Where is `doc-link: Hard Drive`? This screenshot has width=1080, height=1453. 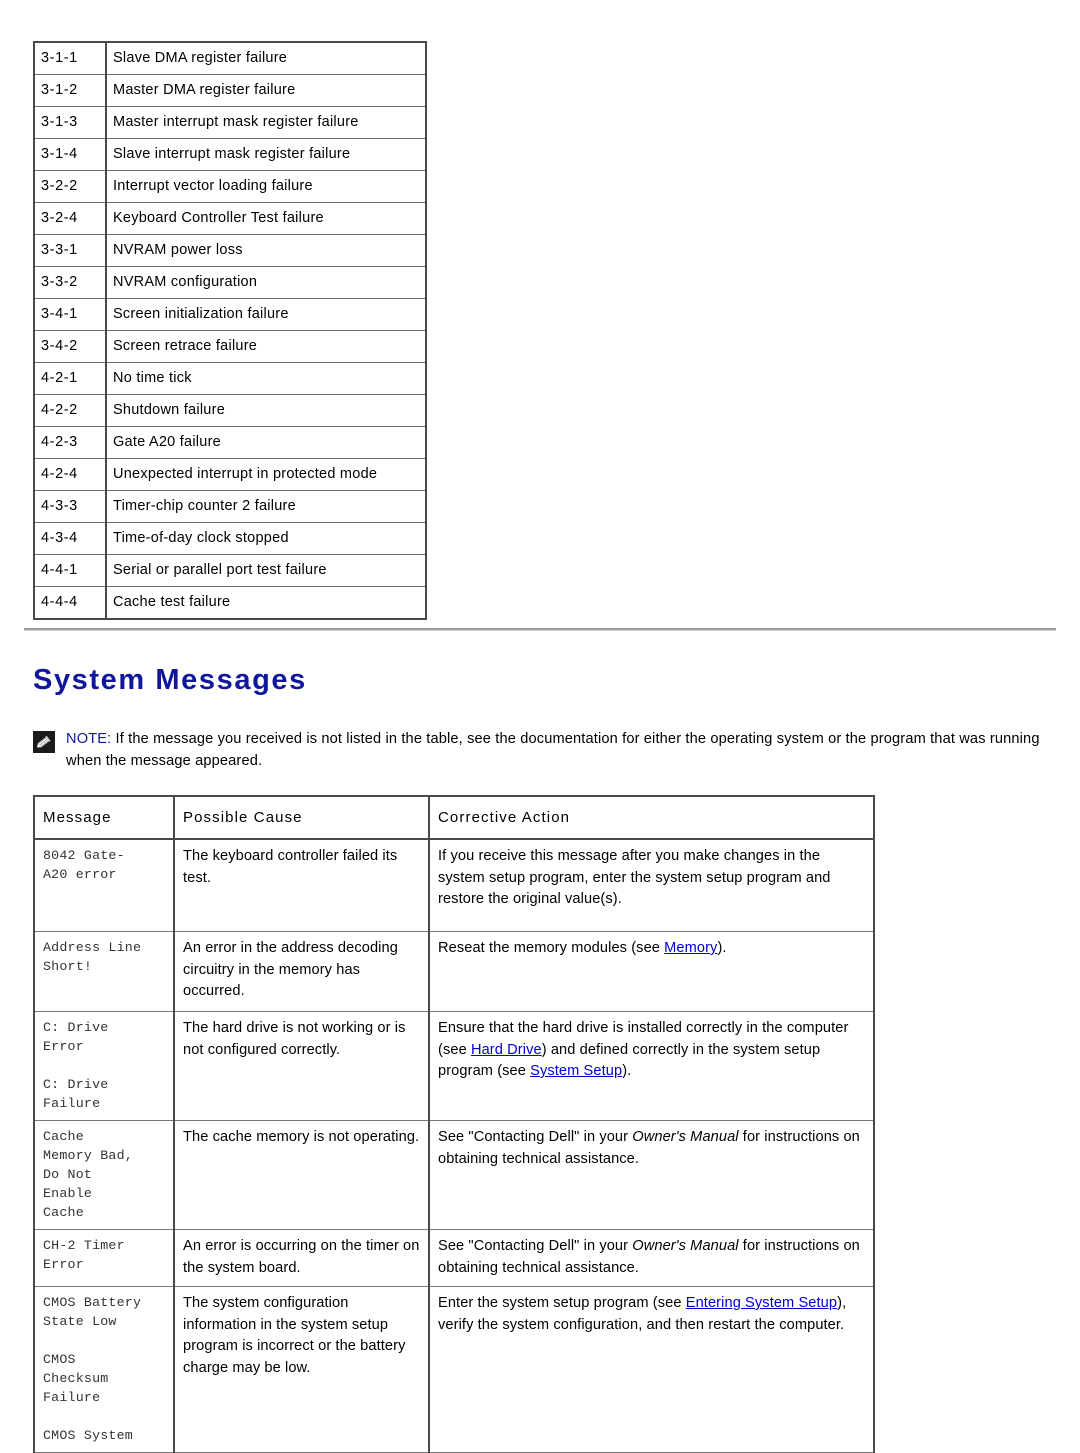
doc-link: Hard Drive is located at coordinates (506, 1050).